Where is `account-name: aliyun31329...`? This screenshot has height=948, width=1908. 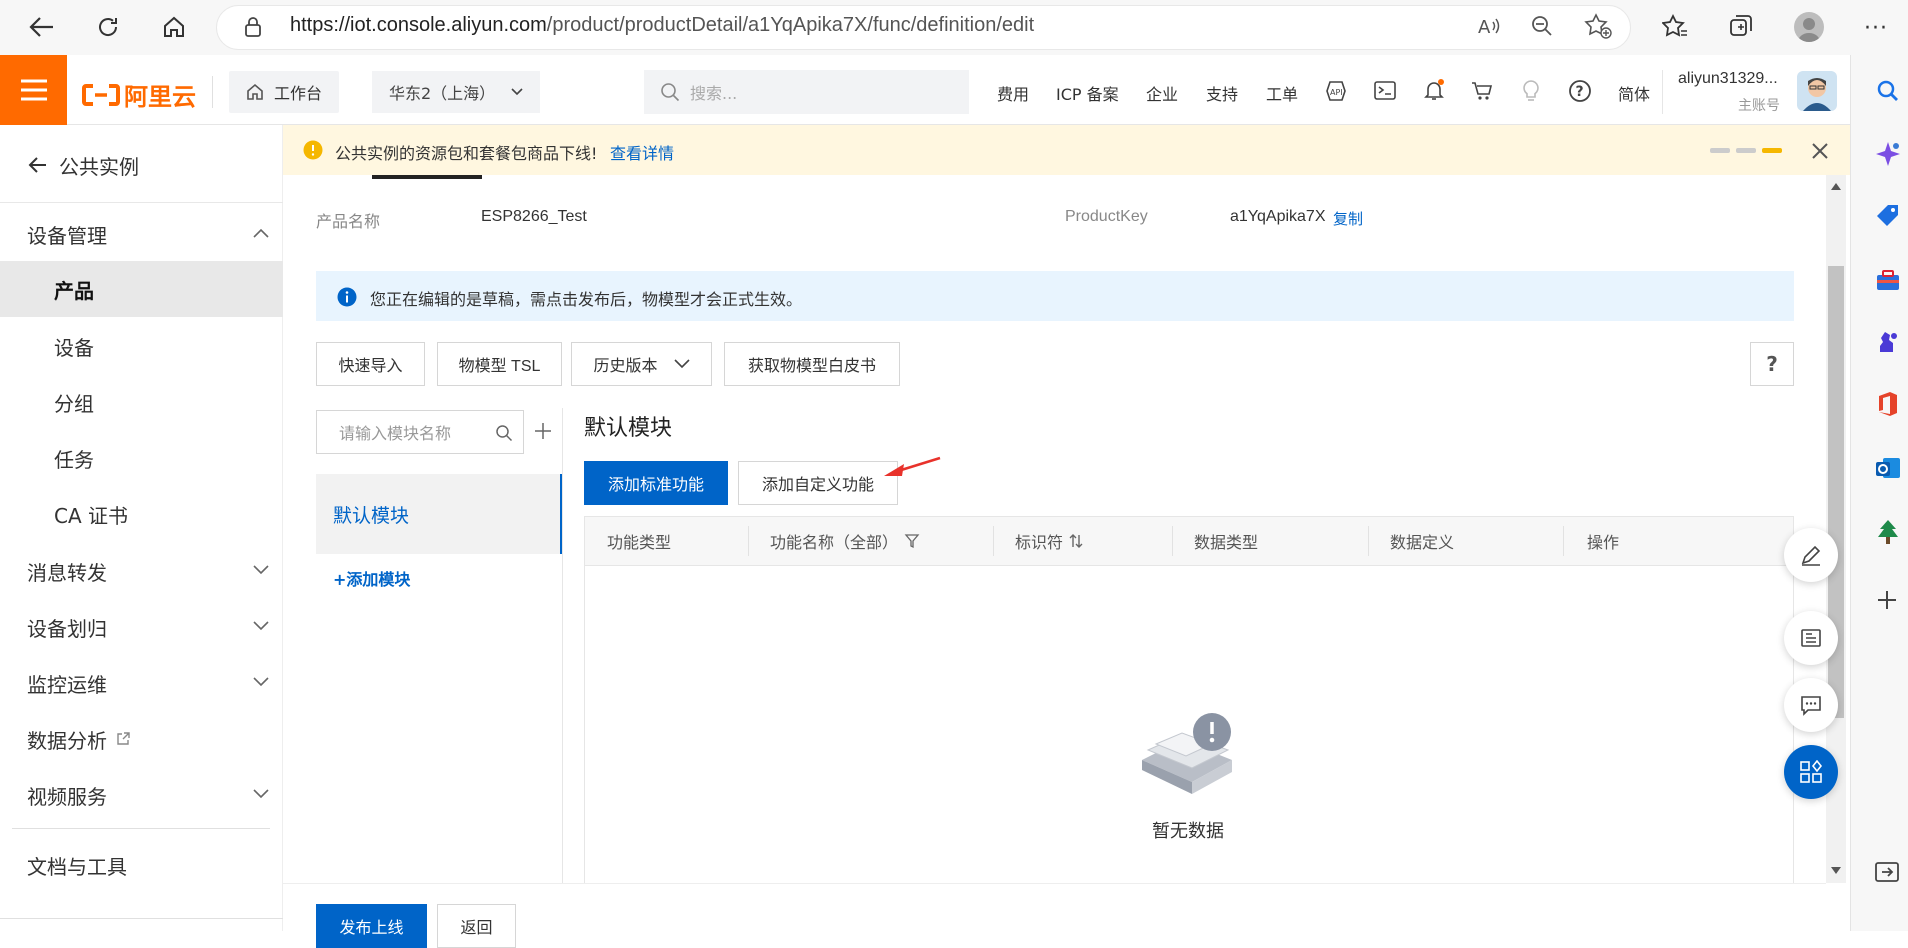
account-name: aliyun31329... is located at coordinates (1728, 79).